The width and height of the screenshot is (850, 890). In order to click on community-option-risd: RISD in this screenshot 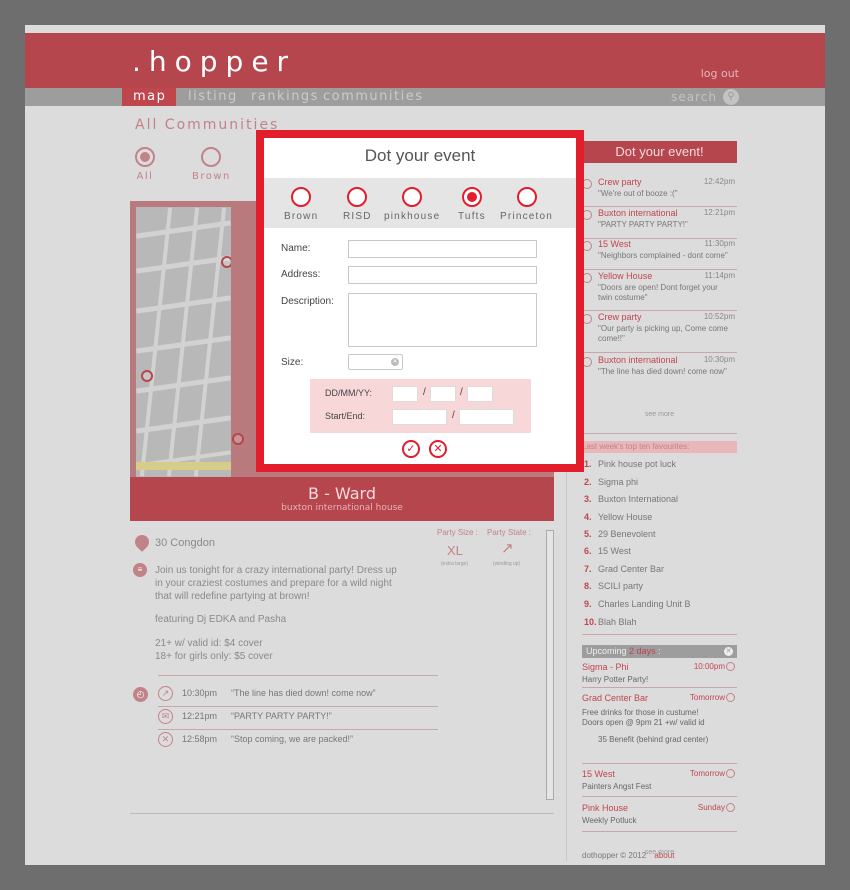, I will do `click(357, 204)`.